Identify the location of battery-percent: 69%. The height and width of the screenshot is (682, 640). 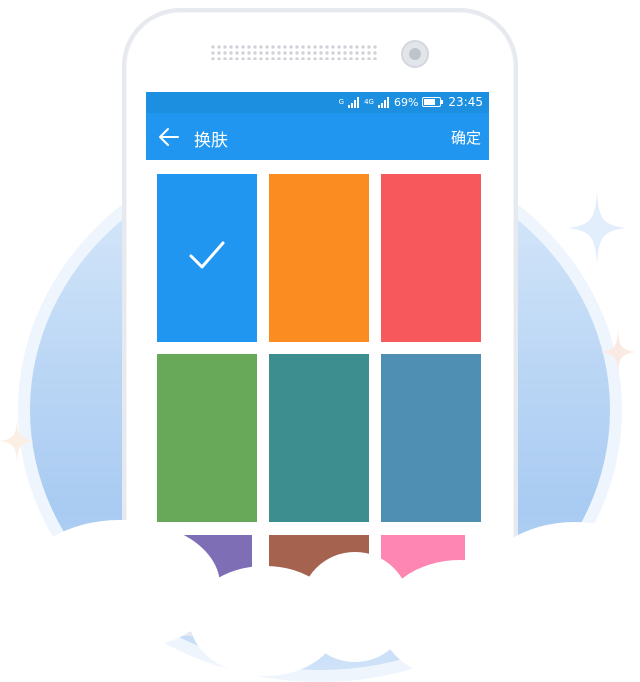
(406, 102).